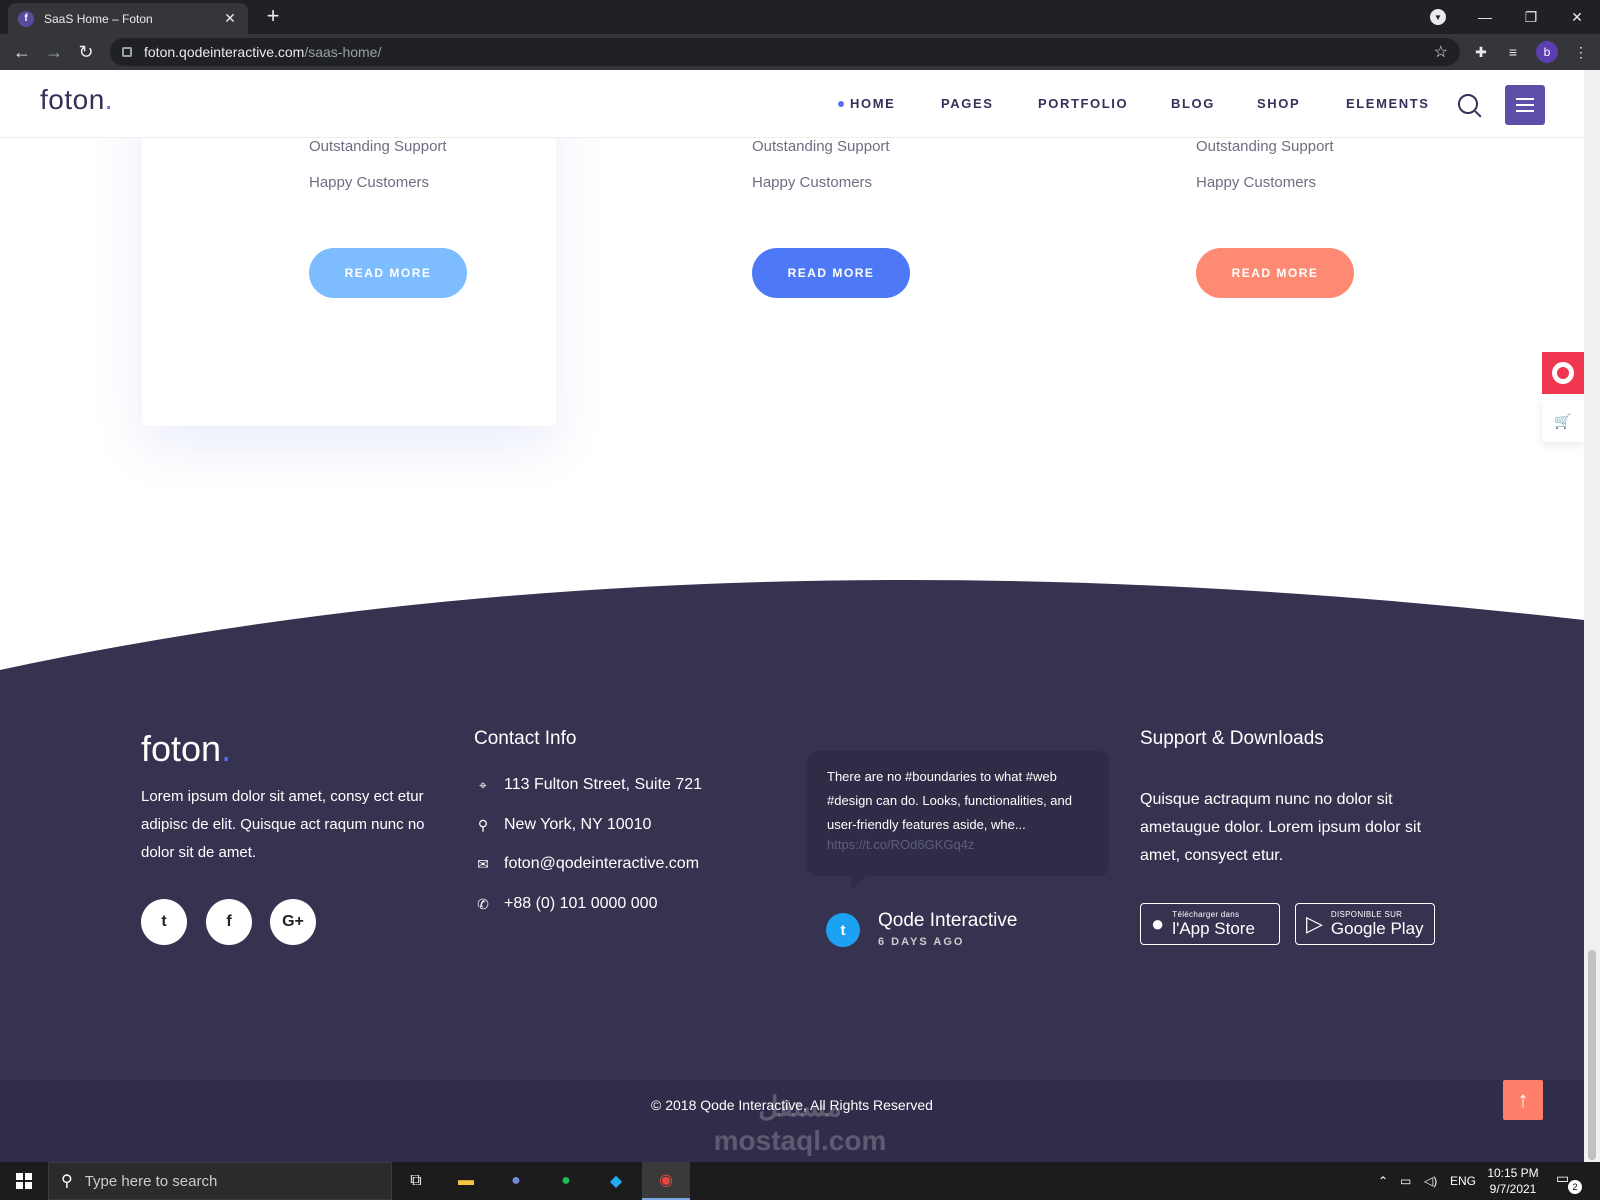 Image resolution: width=1600 pixels, height=1200 pixels. What do you see at coordinates (1158, 923) in the screenshot?
I see `apple-icon: ●` at bounding box center [1158, 923].